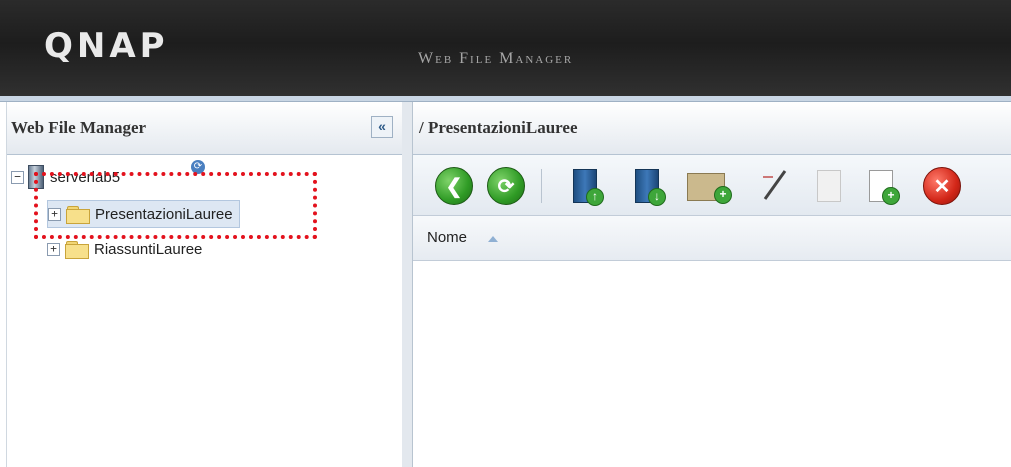 Image resolution: width=1011 pixels, height=467 pixels. What do you see at coordinates (85, 177) in the screenshot?
I see `tree-root-label: serverlab5` at bounding box center [85, 177].